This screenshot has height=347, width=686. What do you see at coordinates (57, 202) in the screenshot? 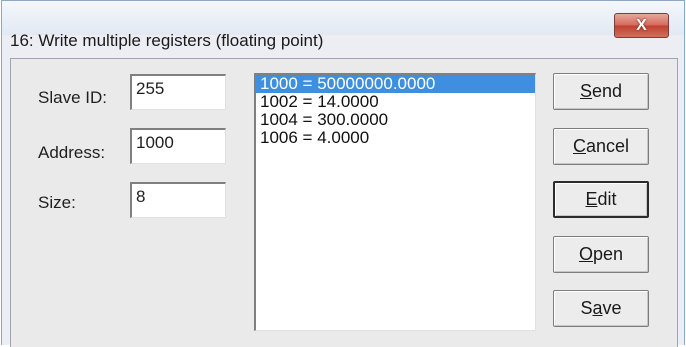
I see `size-label: Size:` at bounding box center [57, 202].